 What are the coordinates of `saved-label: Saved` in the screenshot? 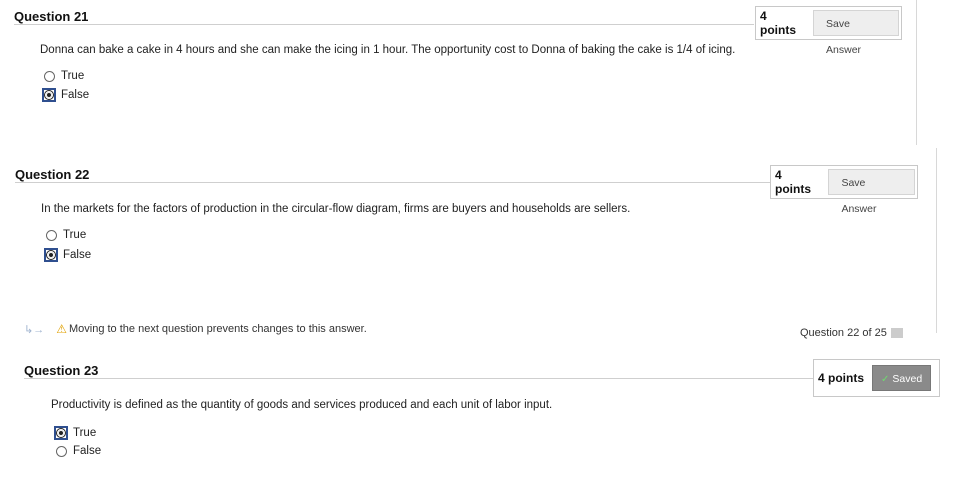 It's located at (907, 379).